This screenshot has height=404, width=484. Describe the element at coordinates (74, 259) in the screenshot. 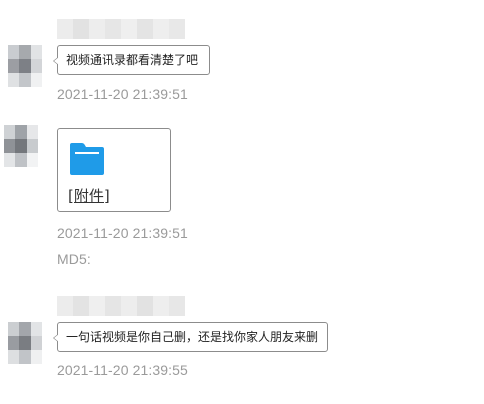

I see `md5-label: MD5:` at that location.